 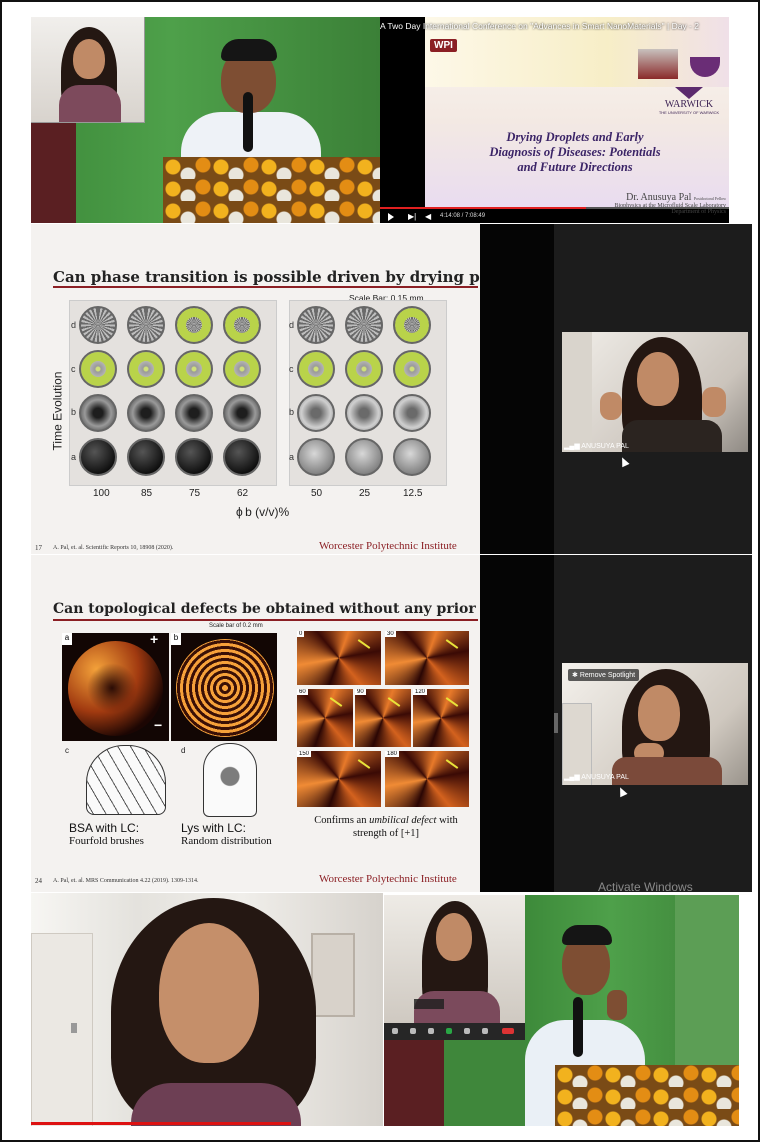 What do you see at coordinates (391, 217) in the screenshot?
I see `play-button` at bounding box center [391, 217].